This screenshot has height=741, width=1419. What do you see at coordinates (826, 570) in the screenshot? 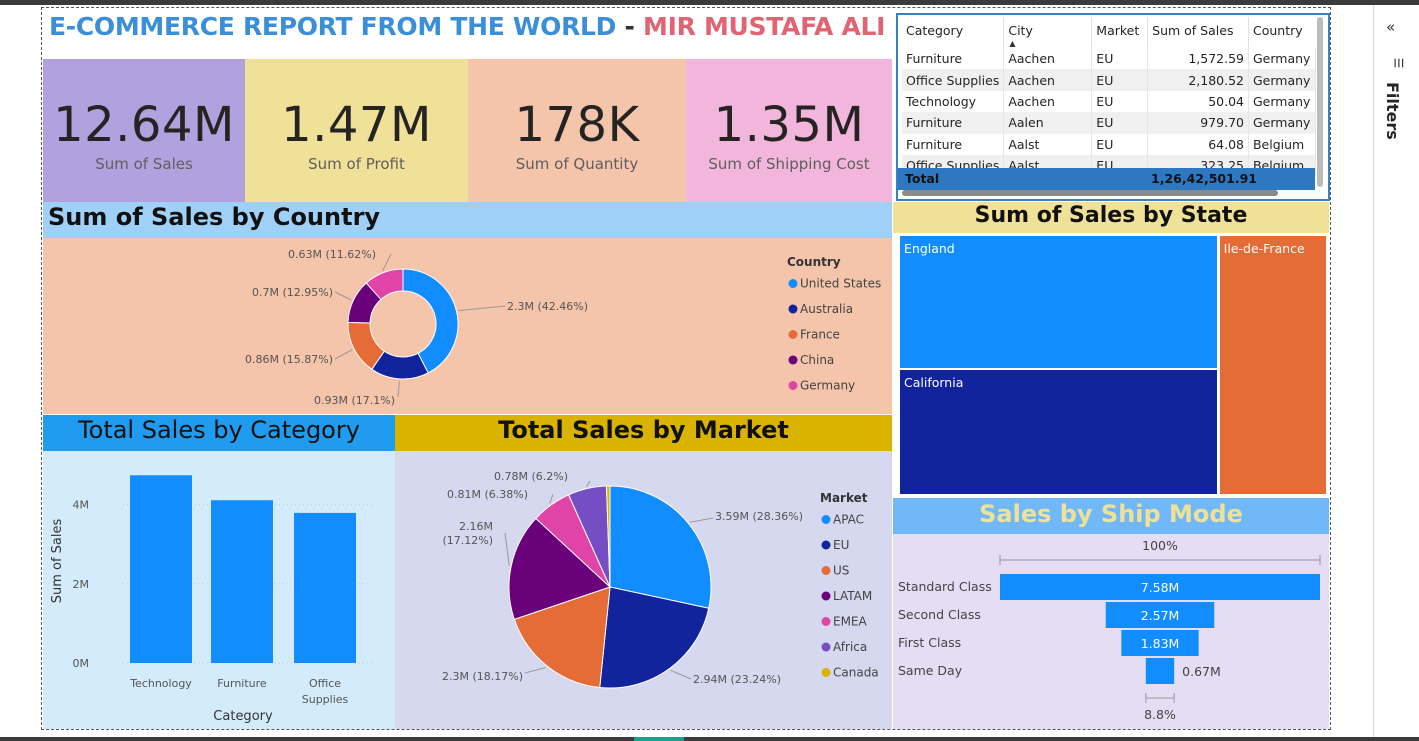
I see `legend-marker-us` at bounding box center [826, 570].